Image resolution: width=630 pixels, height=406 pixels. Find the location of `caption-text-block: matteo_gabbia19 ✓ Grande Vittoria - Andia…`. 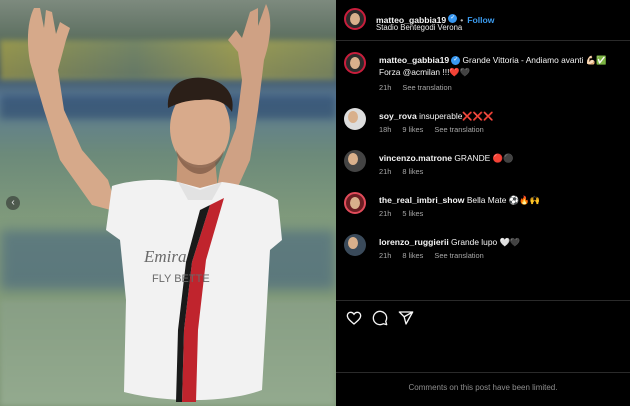

caption-text-block: matteo_gabbia19 ✓ Grande Vittoria - Andia… is located at coordinates (501, 66).